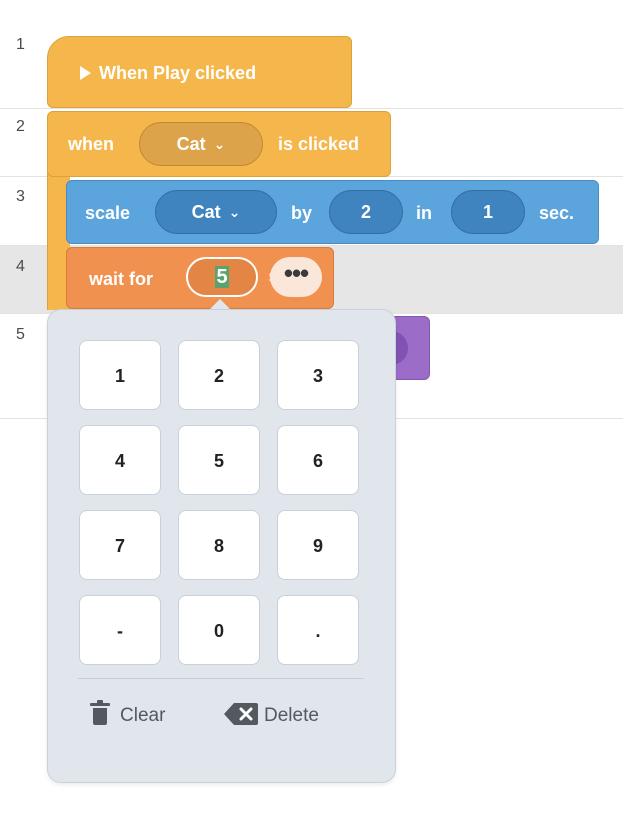 This screenshot has width=623, height=832. I want to click on key-minus: -, so click(120, 630).